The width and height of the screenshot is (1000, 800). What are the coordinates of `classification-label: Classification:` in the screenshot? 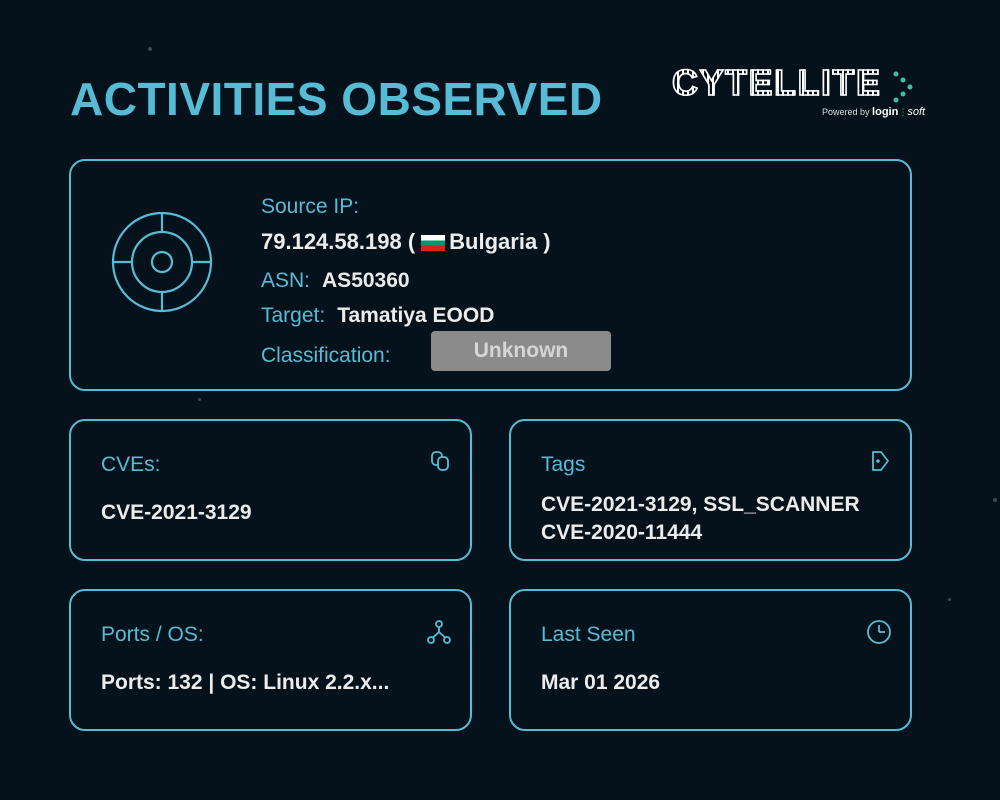 It's located at (326, 355).